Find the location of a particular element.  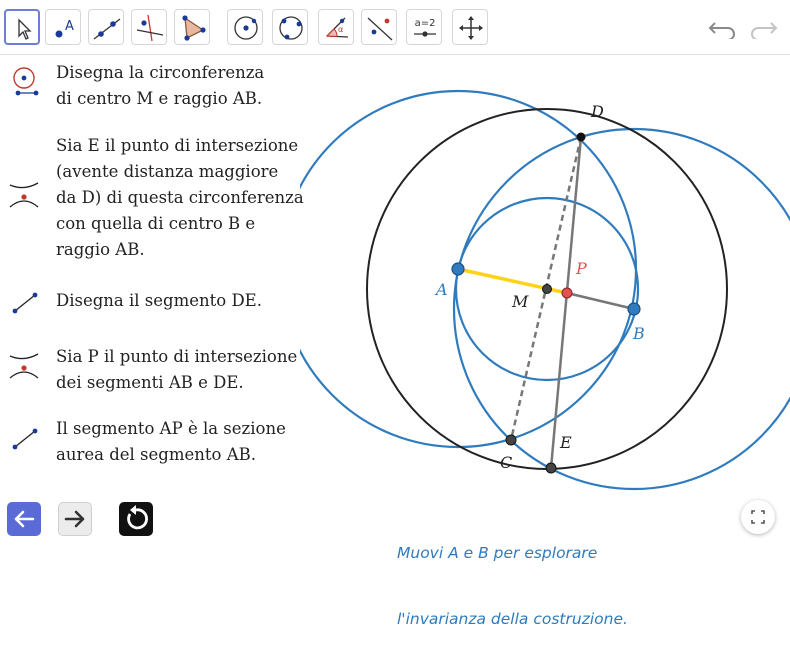

redo-icon is located at coordinates (762, 28).